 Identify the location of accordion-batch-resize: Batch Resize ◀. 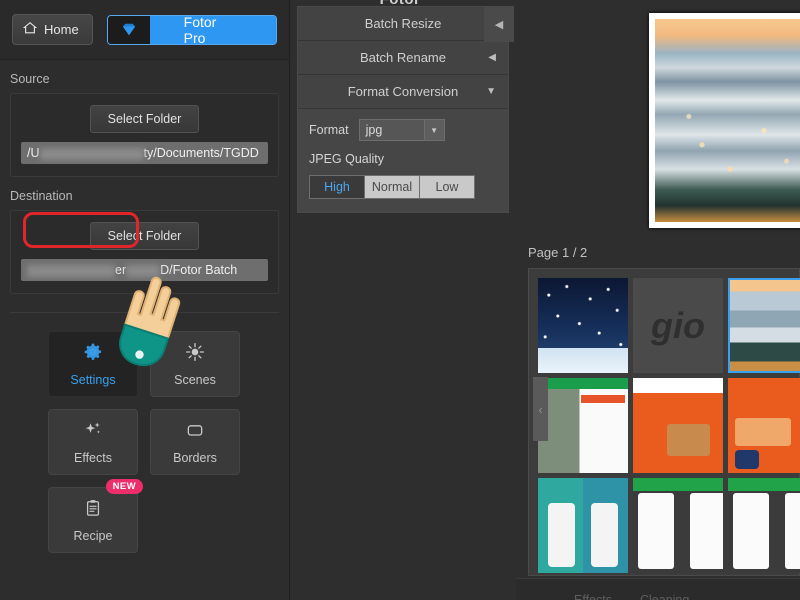
(403, 24).